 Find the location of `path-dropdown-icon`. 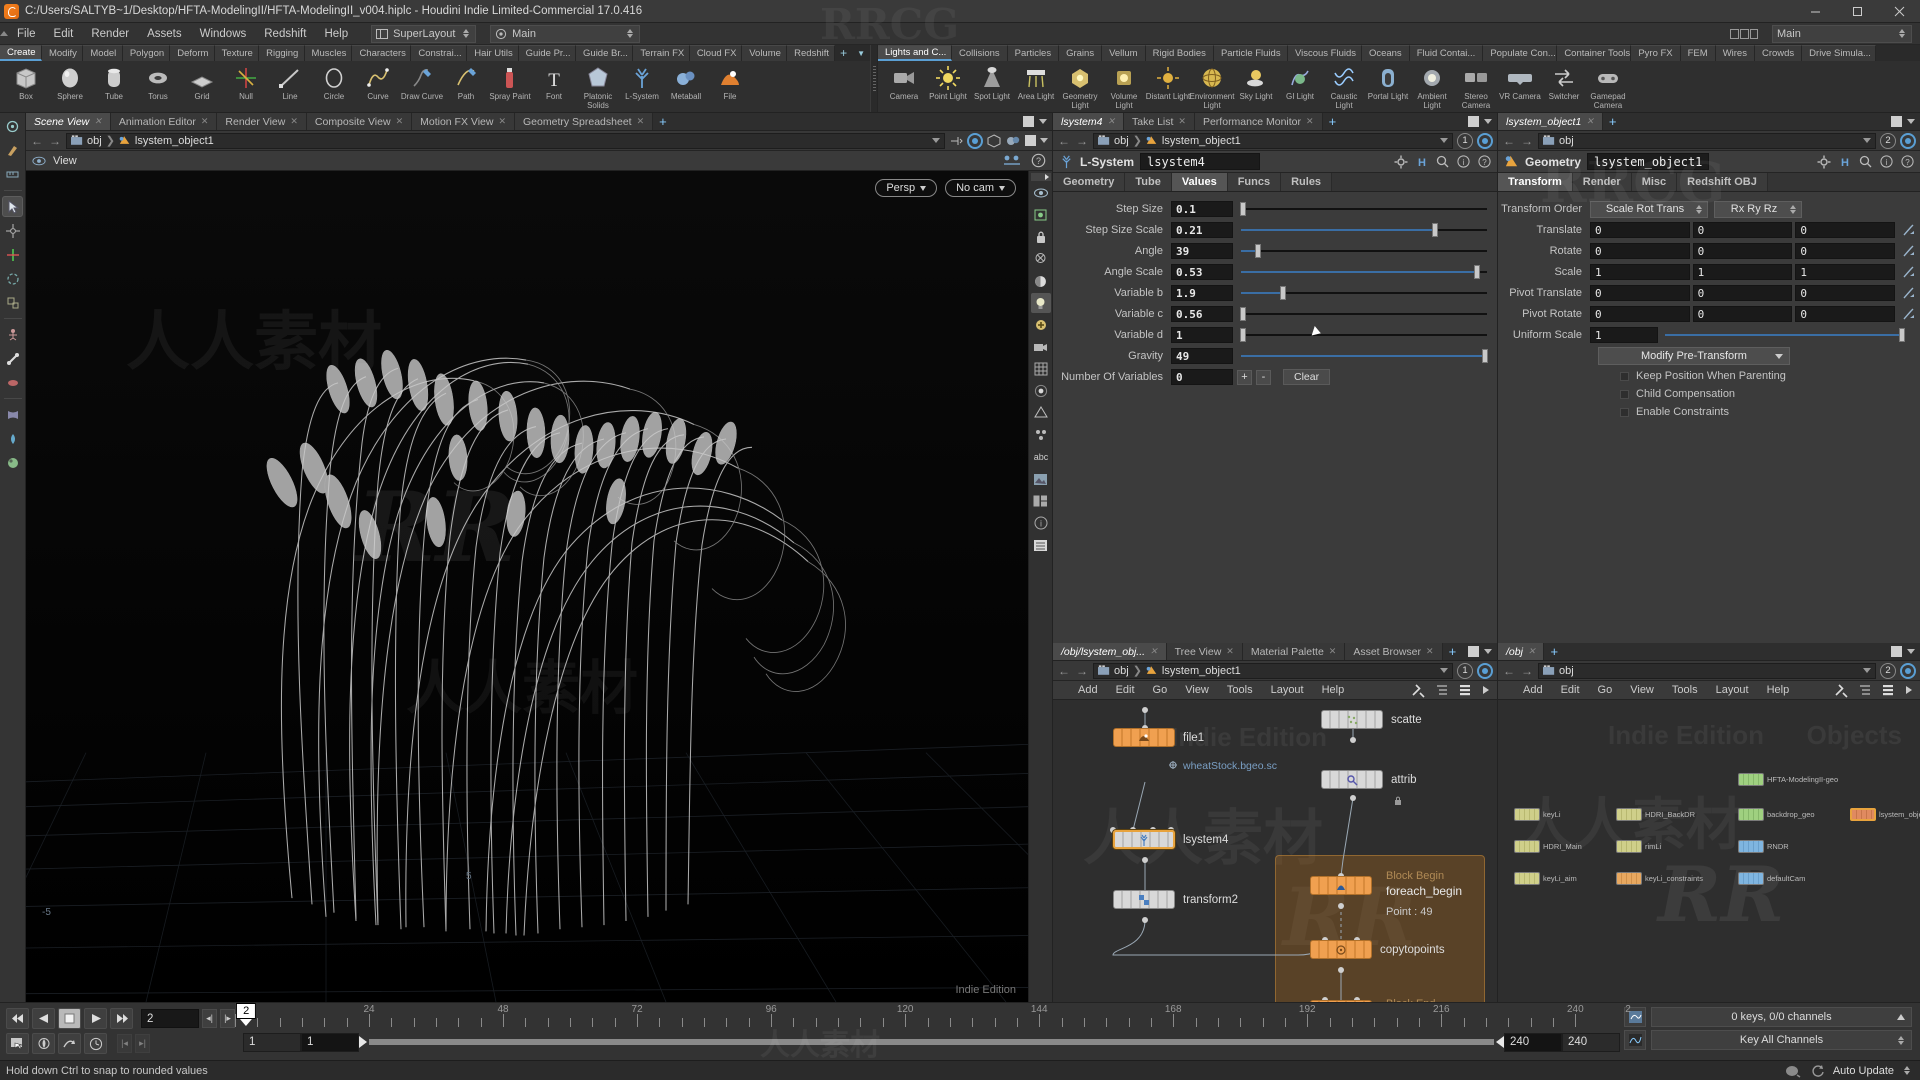

path-dropdown-icon is located at coordinates (936, 140).